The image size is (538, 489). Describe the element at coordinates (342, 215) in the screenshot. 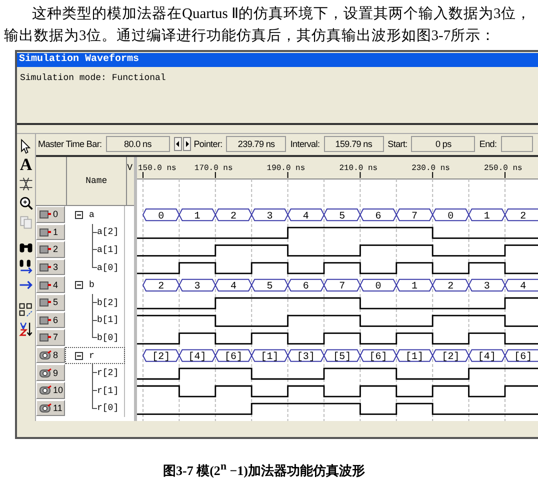

I see `bus-value: 5` at that location.